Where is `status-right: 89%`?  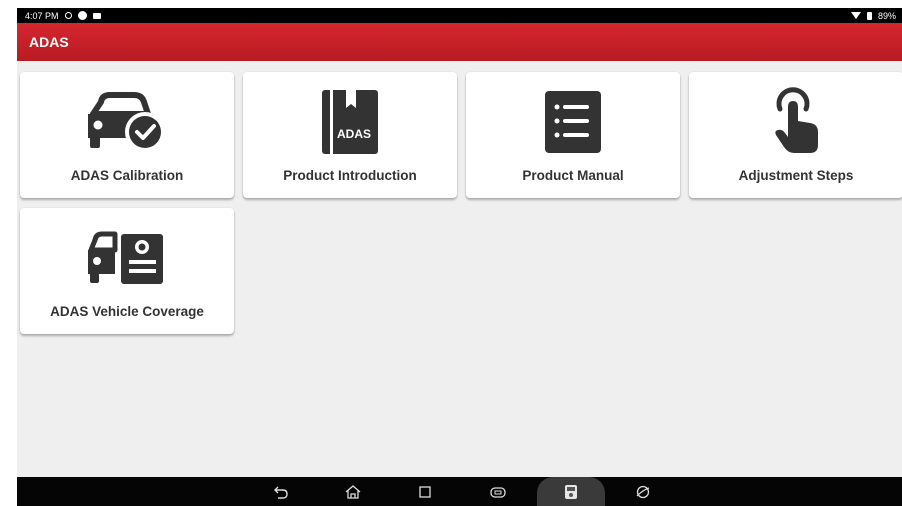
status-right: 89% is located at coordinates (873, 15).